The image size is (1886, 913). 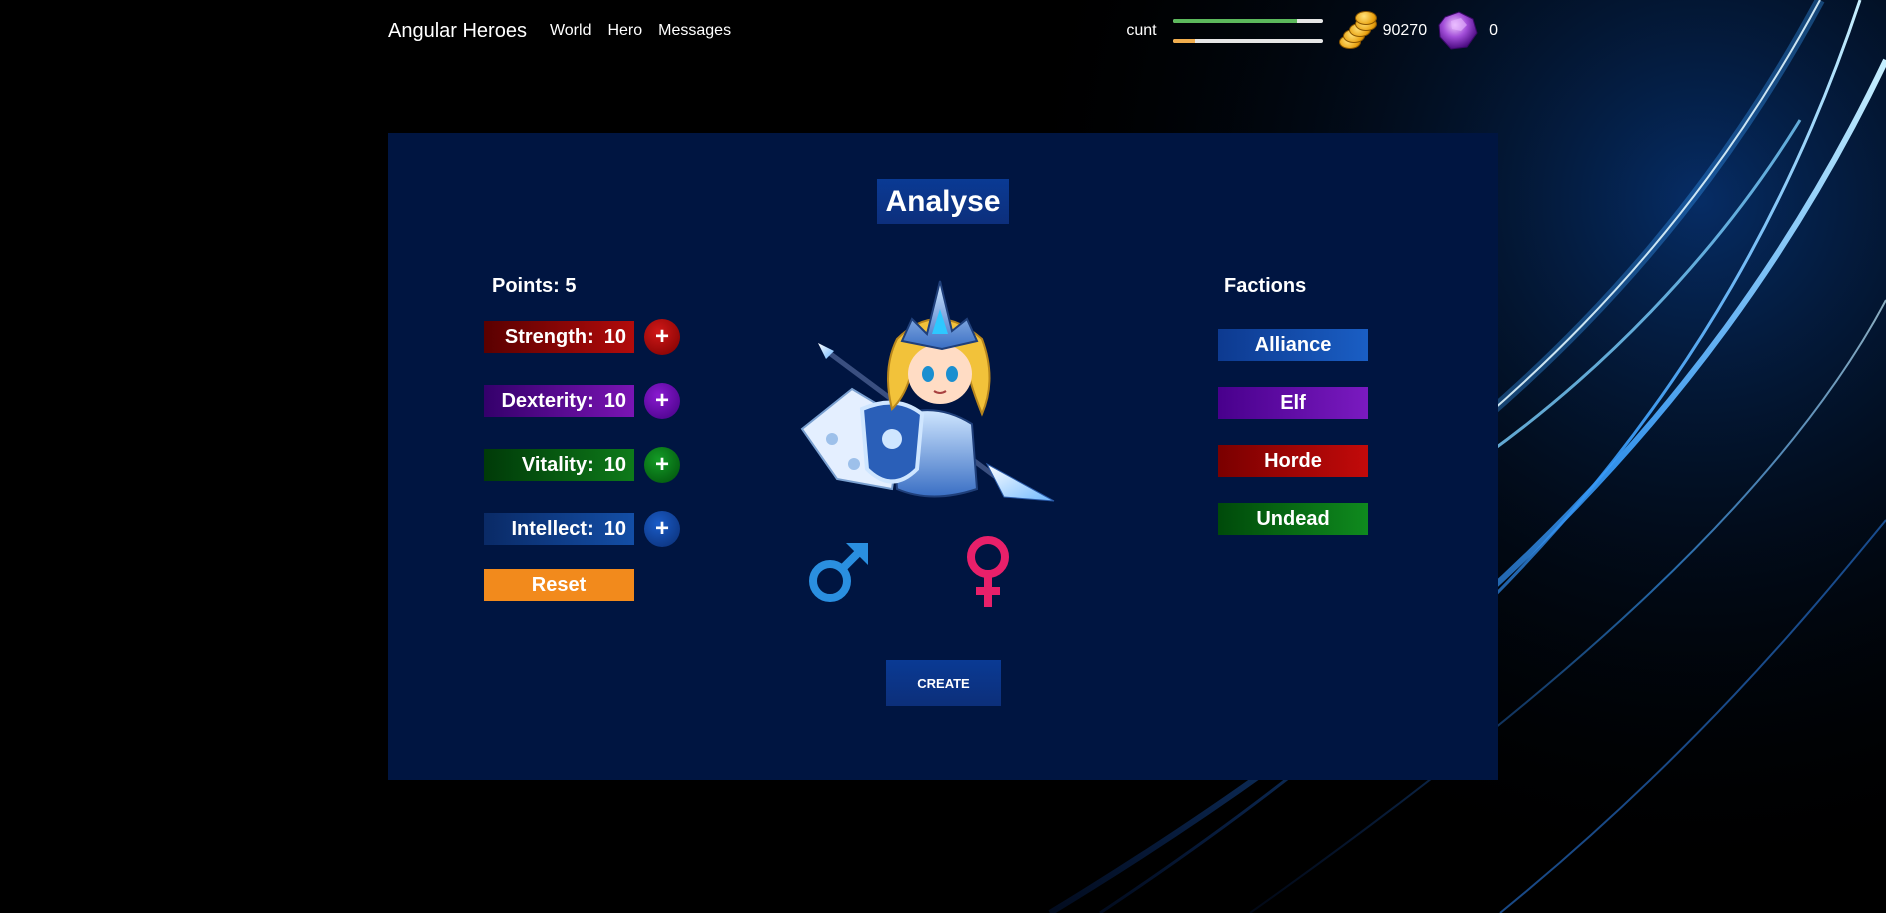 I want to click on nav-link-hero: Hero, so click(x=624, y=31).